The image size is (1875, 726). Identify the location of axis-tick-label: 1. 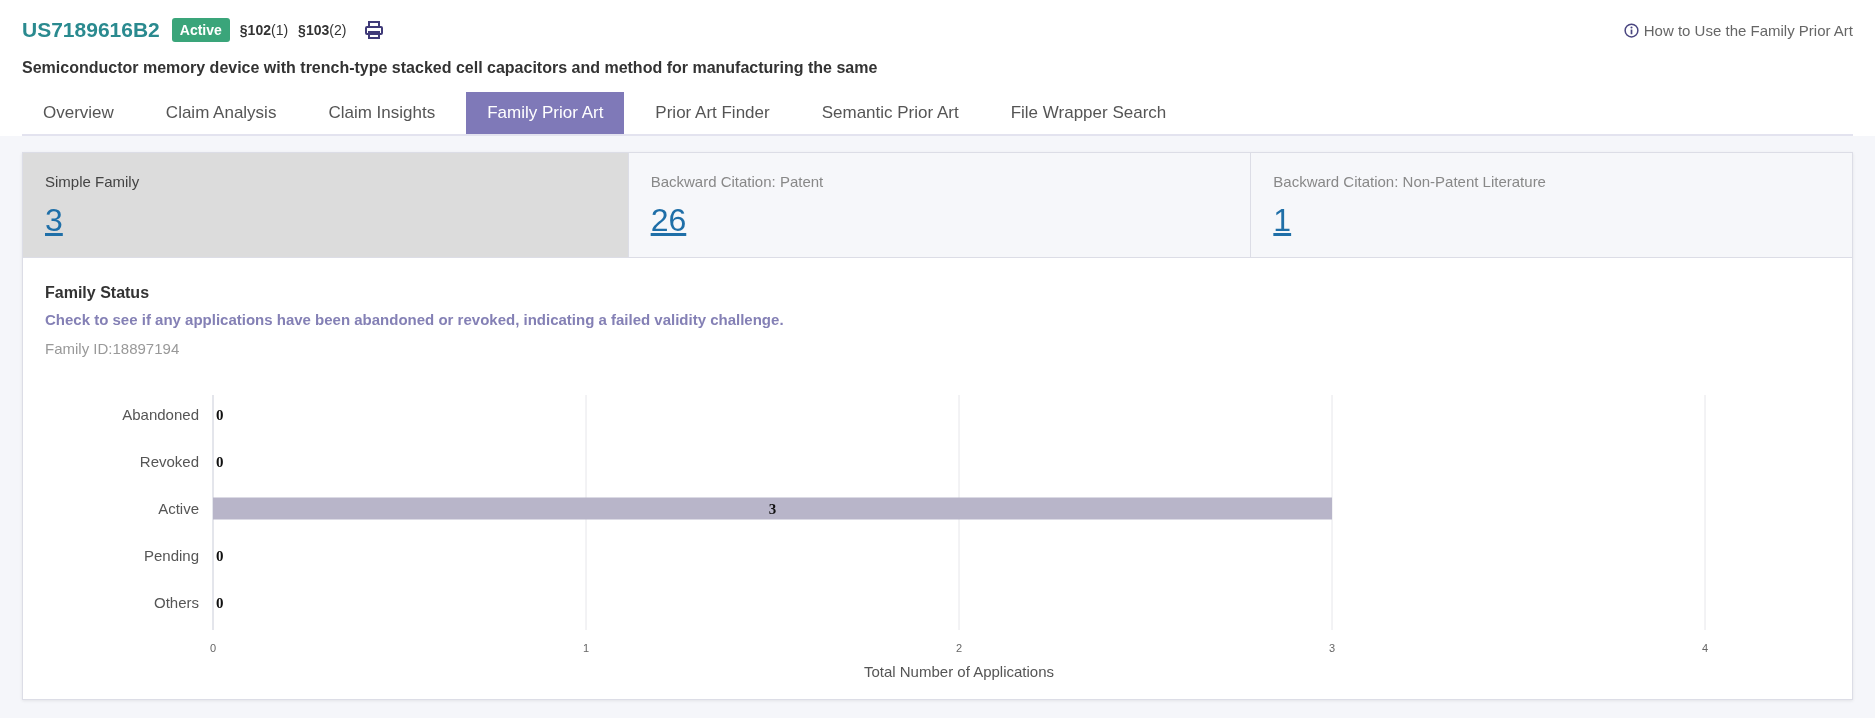
(586, 648).